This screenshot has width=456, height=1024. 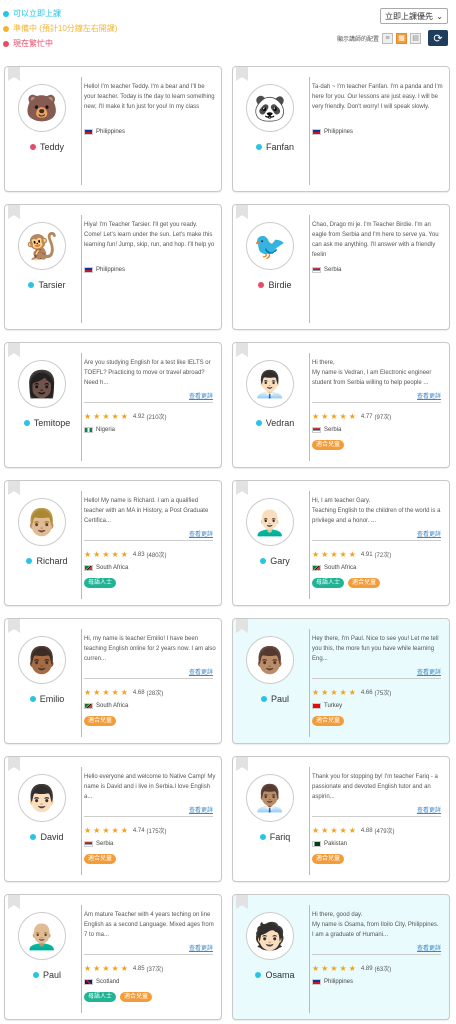 What do you see at coordinates (438, 38) in the screenshot?
I see `refresh-button: ⟳` at bounding box center [438, 38].